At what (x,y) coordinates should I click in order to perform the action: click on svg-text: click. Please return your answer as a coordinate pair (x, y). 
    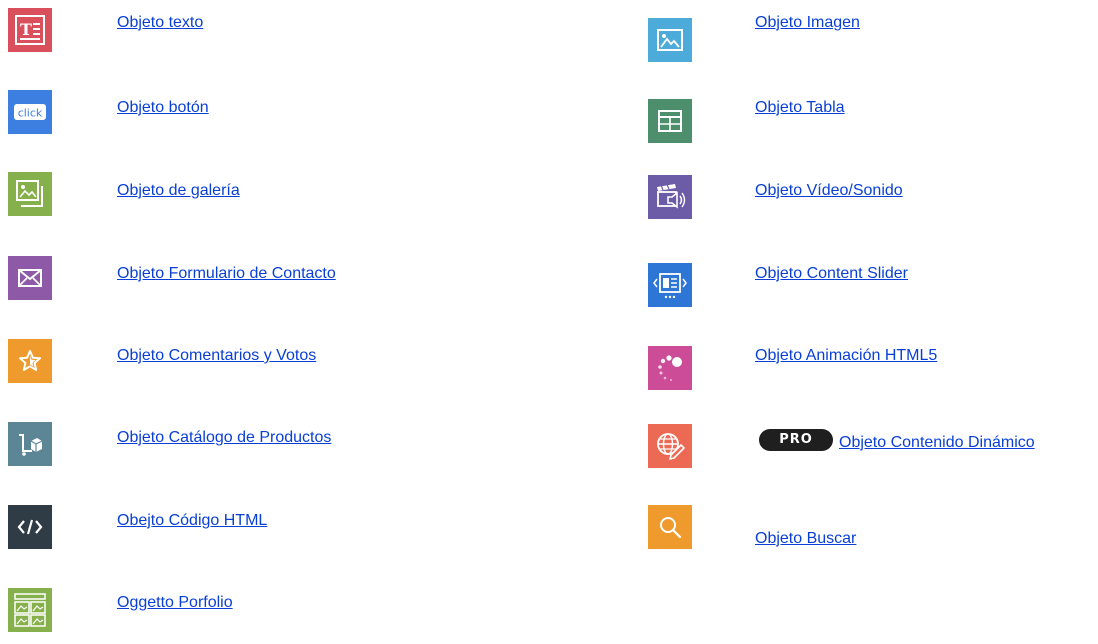
    Looking at the image, I should click on (30, 113).